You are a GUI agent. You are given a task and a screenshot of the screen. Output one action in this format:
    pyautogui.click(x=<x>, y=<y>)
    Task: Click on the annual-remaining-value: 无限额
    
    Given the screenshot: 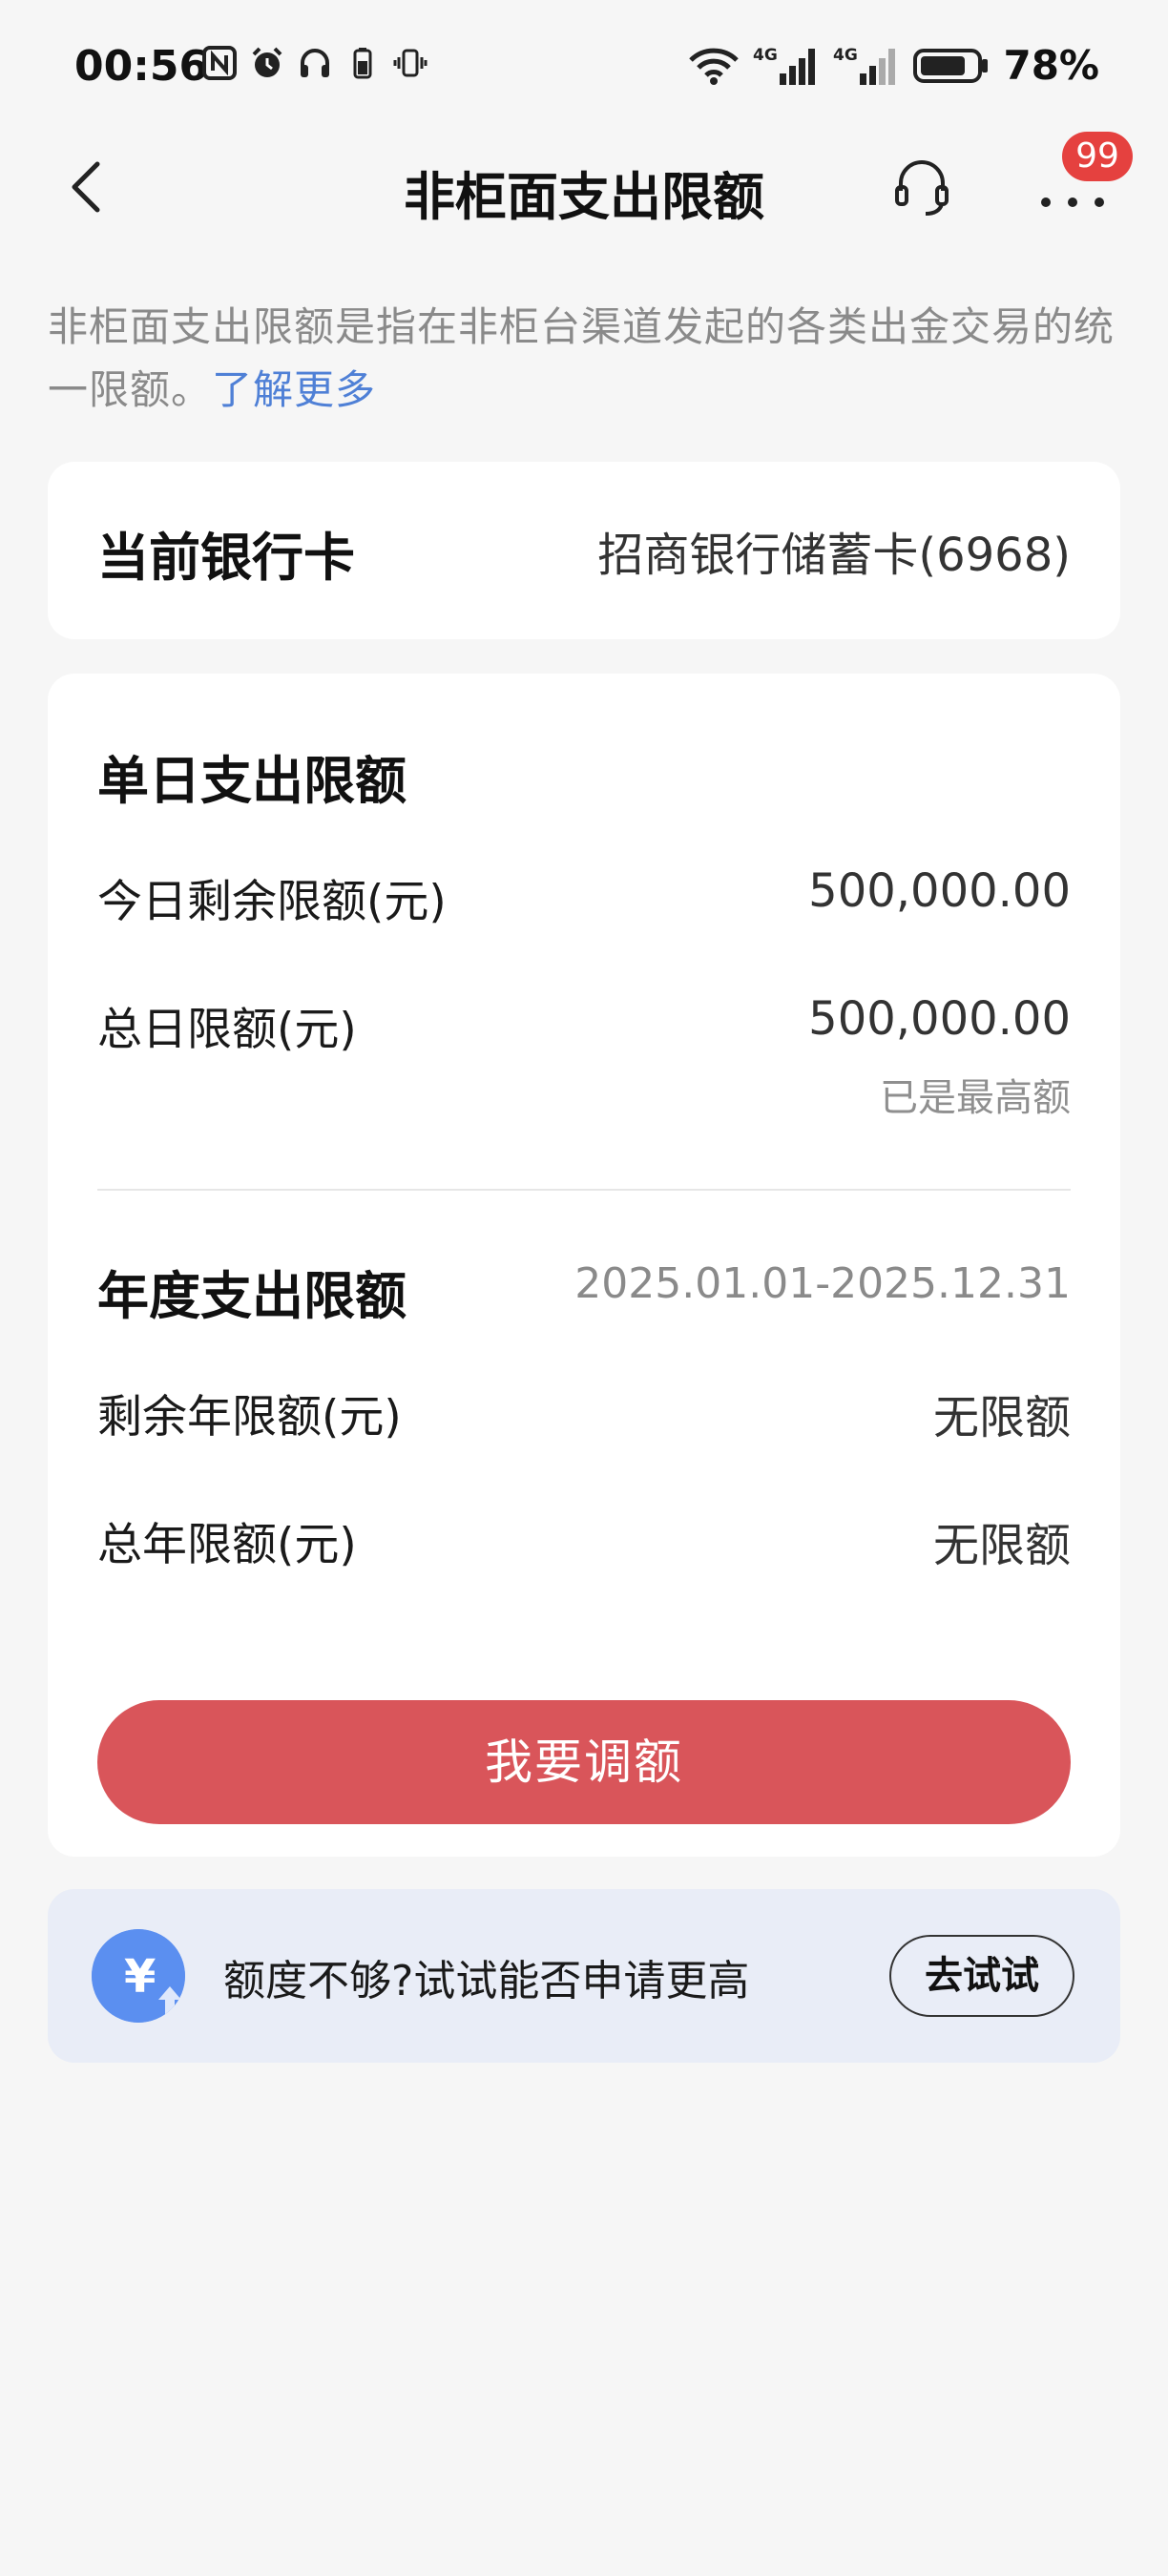 What is the action you would take?
    pyautogui.click(x=1001, y=1417)
    